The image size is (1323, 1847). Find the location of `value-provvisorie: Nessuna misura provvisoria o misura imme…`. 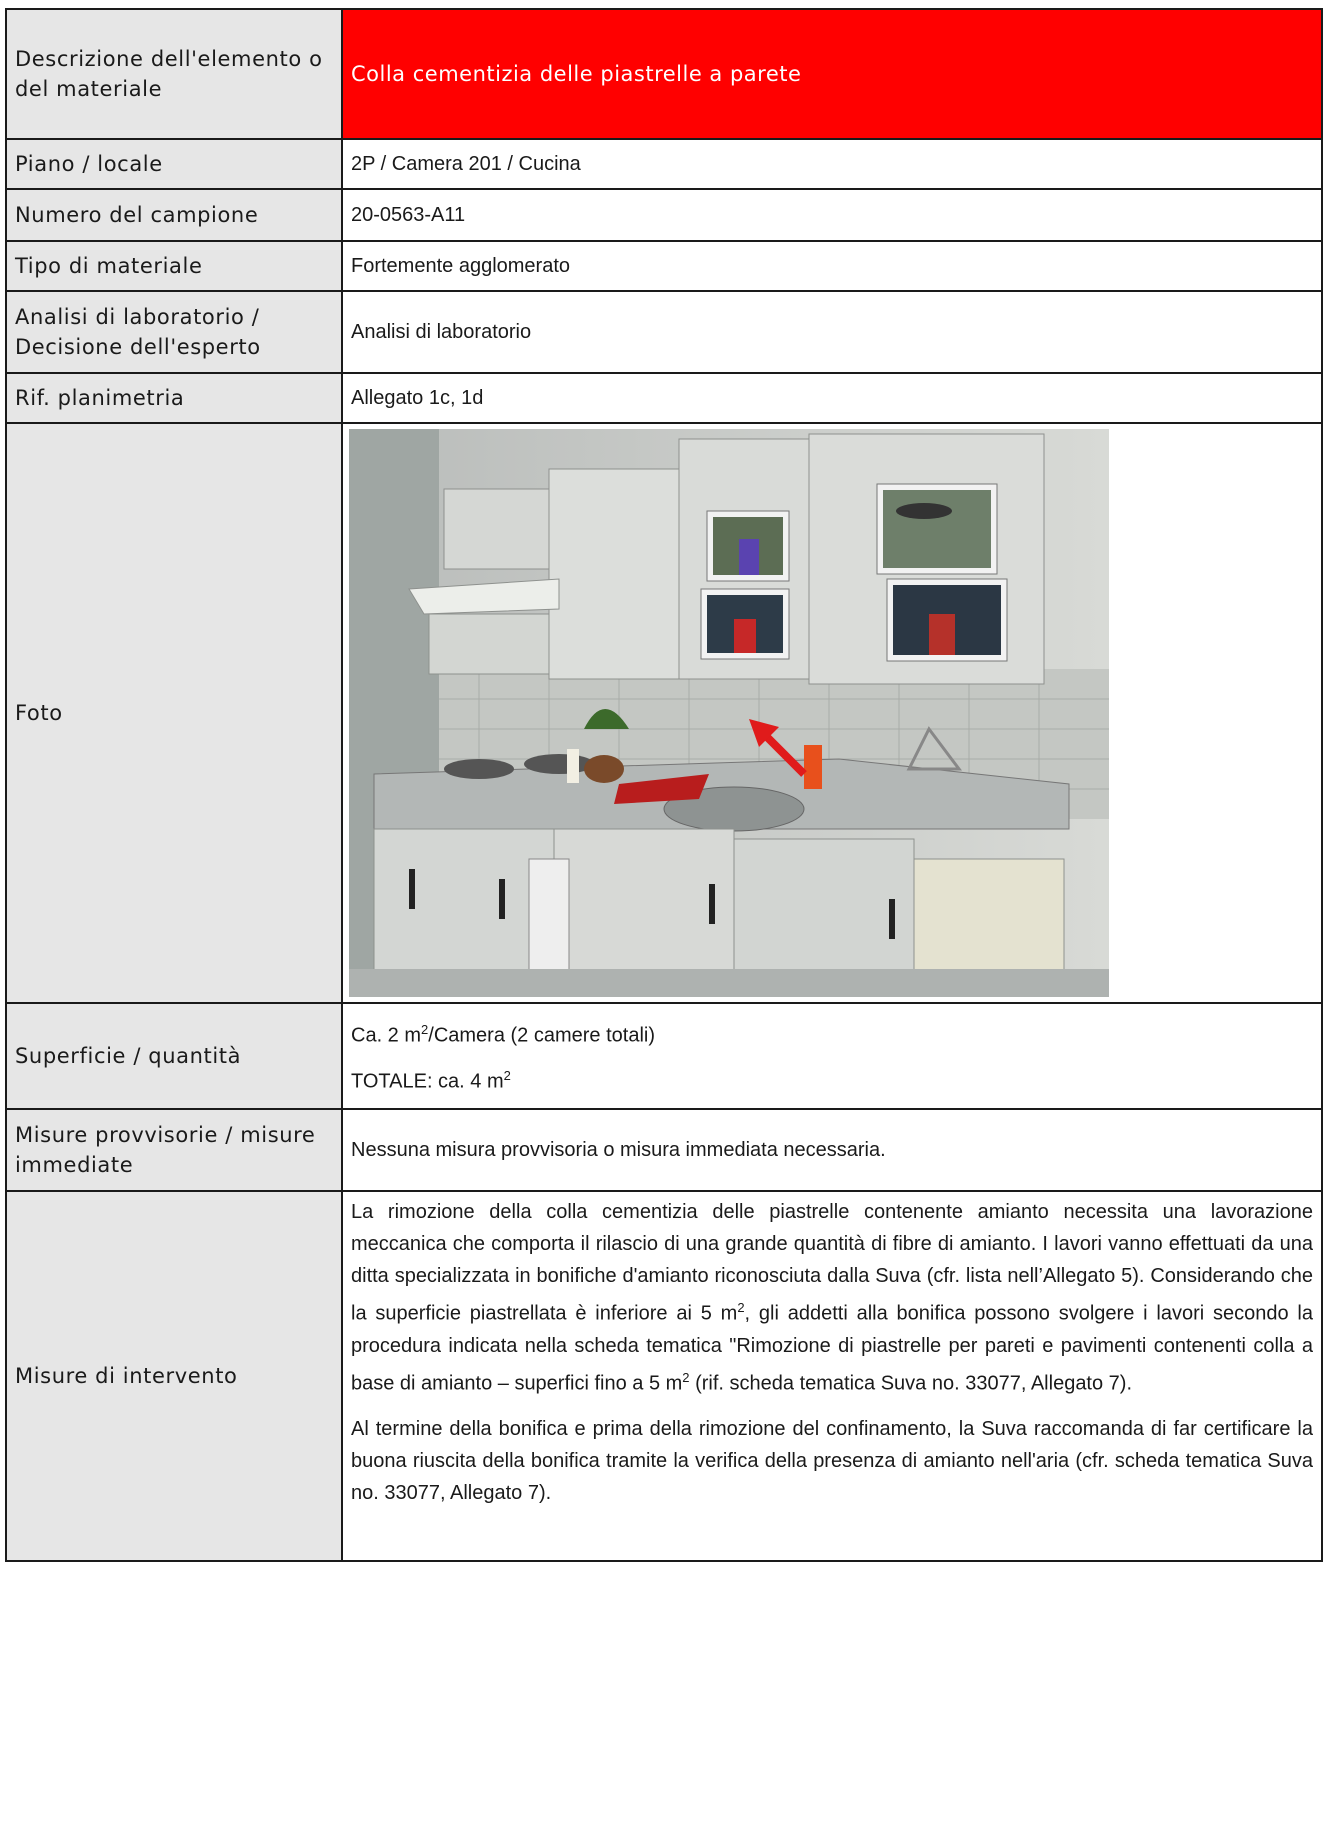

value-provvisorie: Nessuna misura provvisoria o misura imme… is located at coordinates (832, 1150).